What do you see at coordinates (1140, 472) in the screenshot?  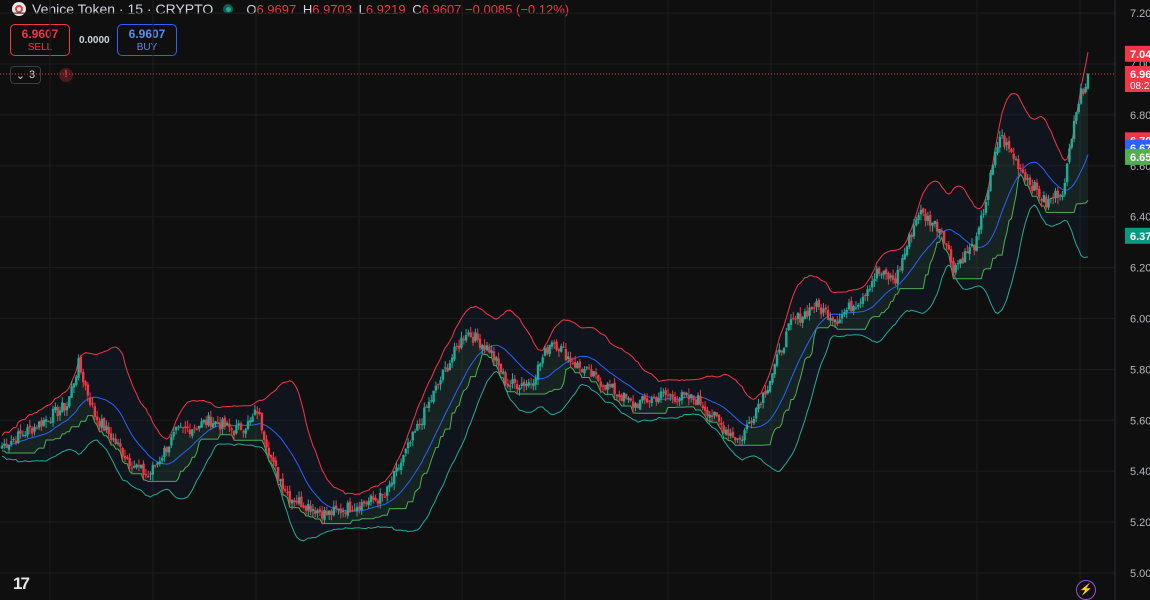 I see `price-axis-tick: 5.40` at bounding box center [1140, 472].